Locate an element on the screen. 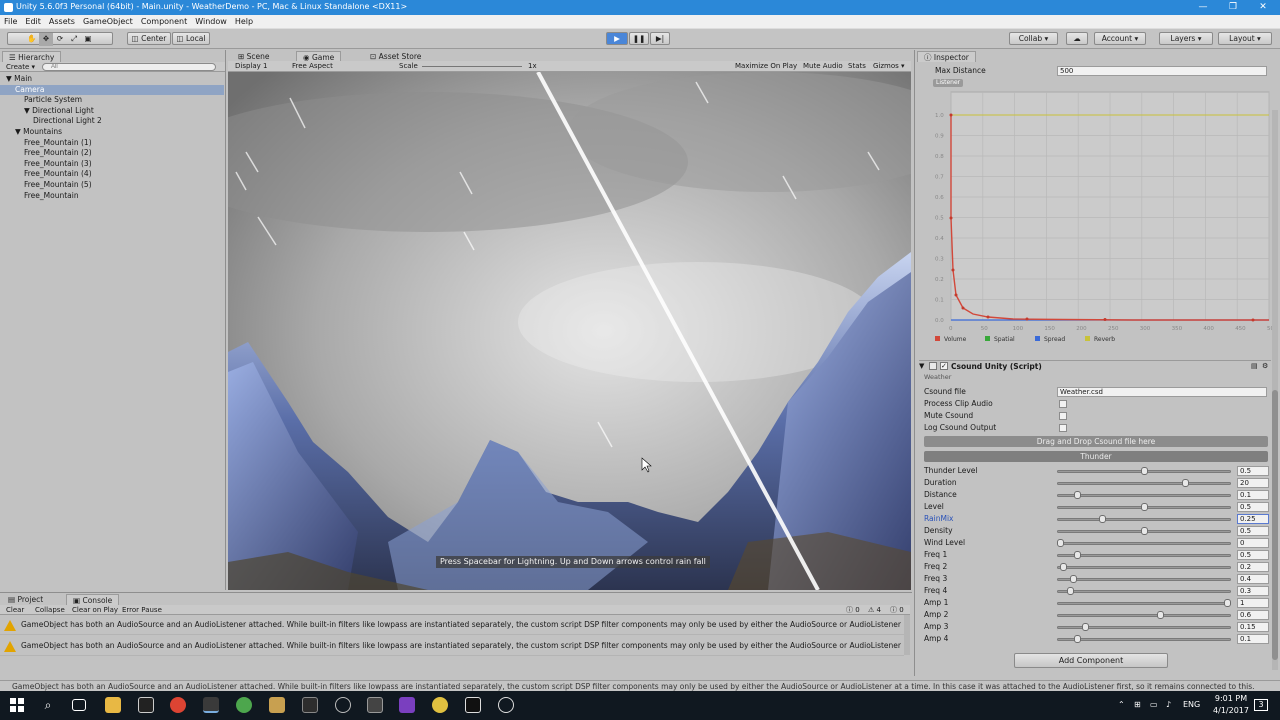  aspect-dropdown: Free Aspect is located at coordinates (312, 66).